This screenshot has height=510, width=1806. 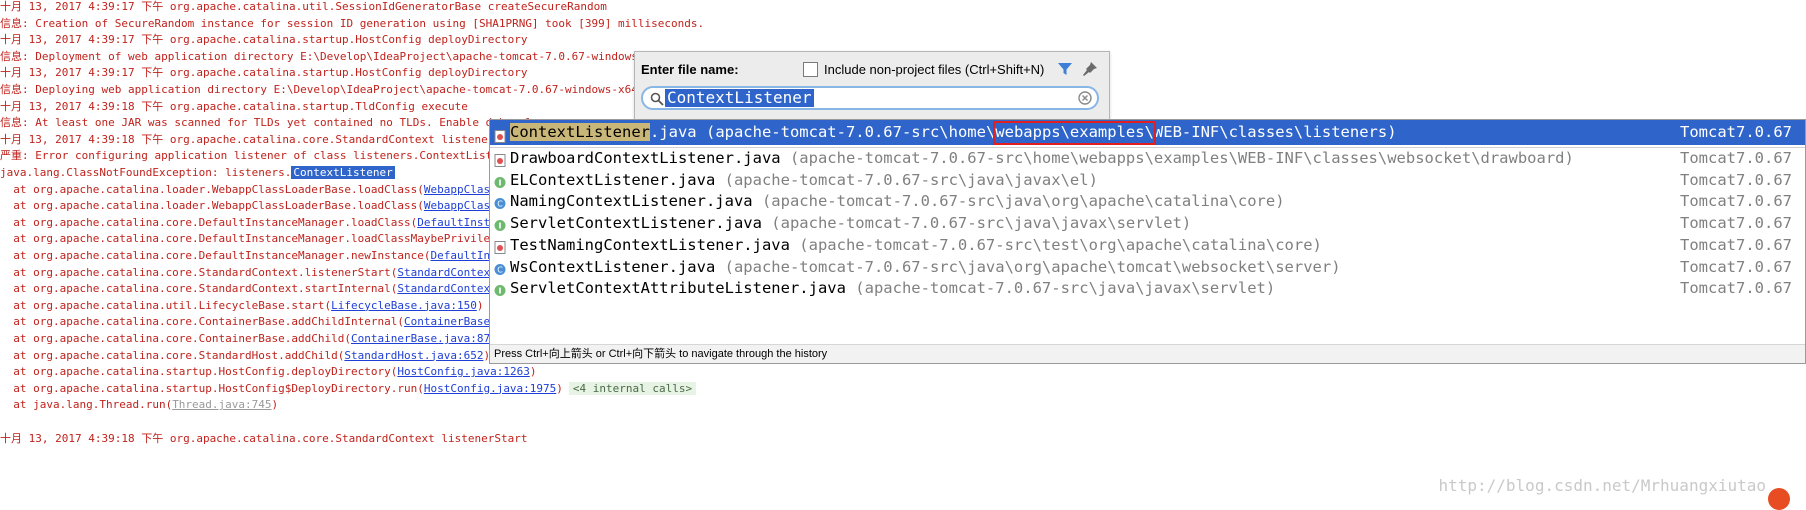 I want to click on filter-icon, so click(x=1065, y=69).